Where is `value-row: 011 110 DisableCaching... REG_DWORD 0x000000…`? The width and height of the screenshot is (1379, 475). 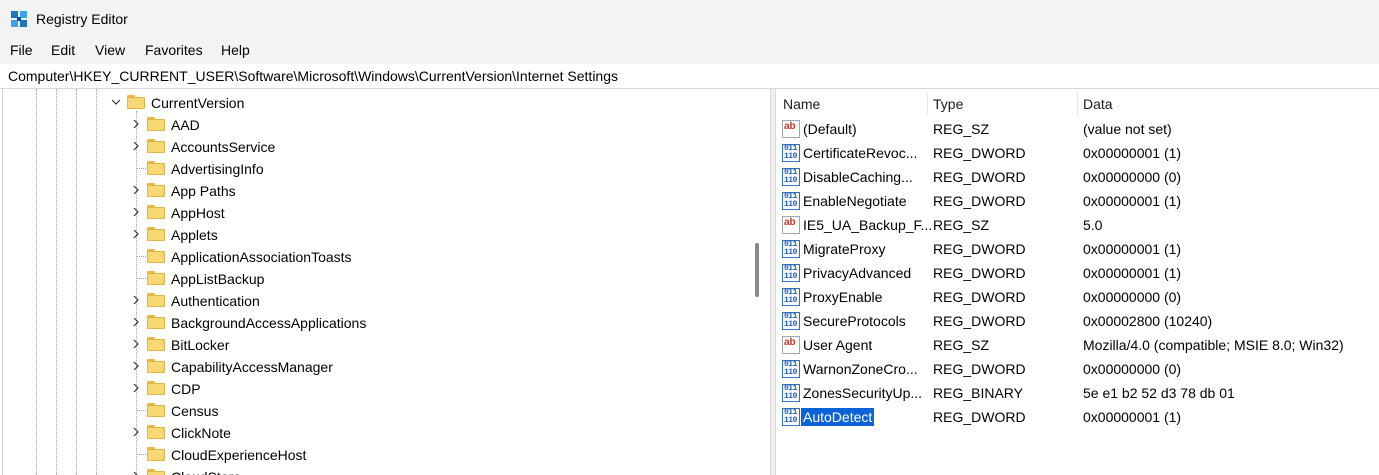 value-row: 011 110 DisableCaching... REG_DWORD 0x000000… is located at coordinates (1077, 177).